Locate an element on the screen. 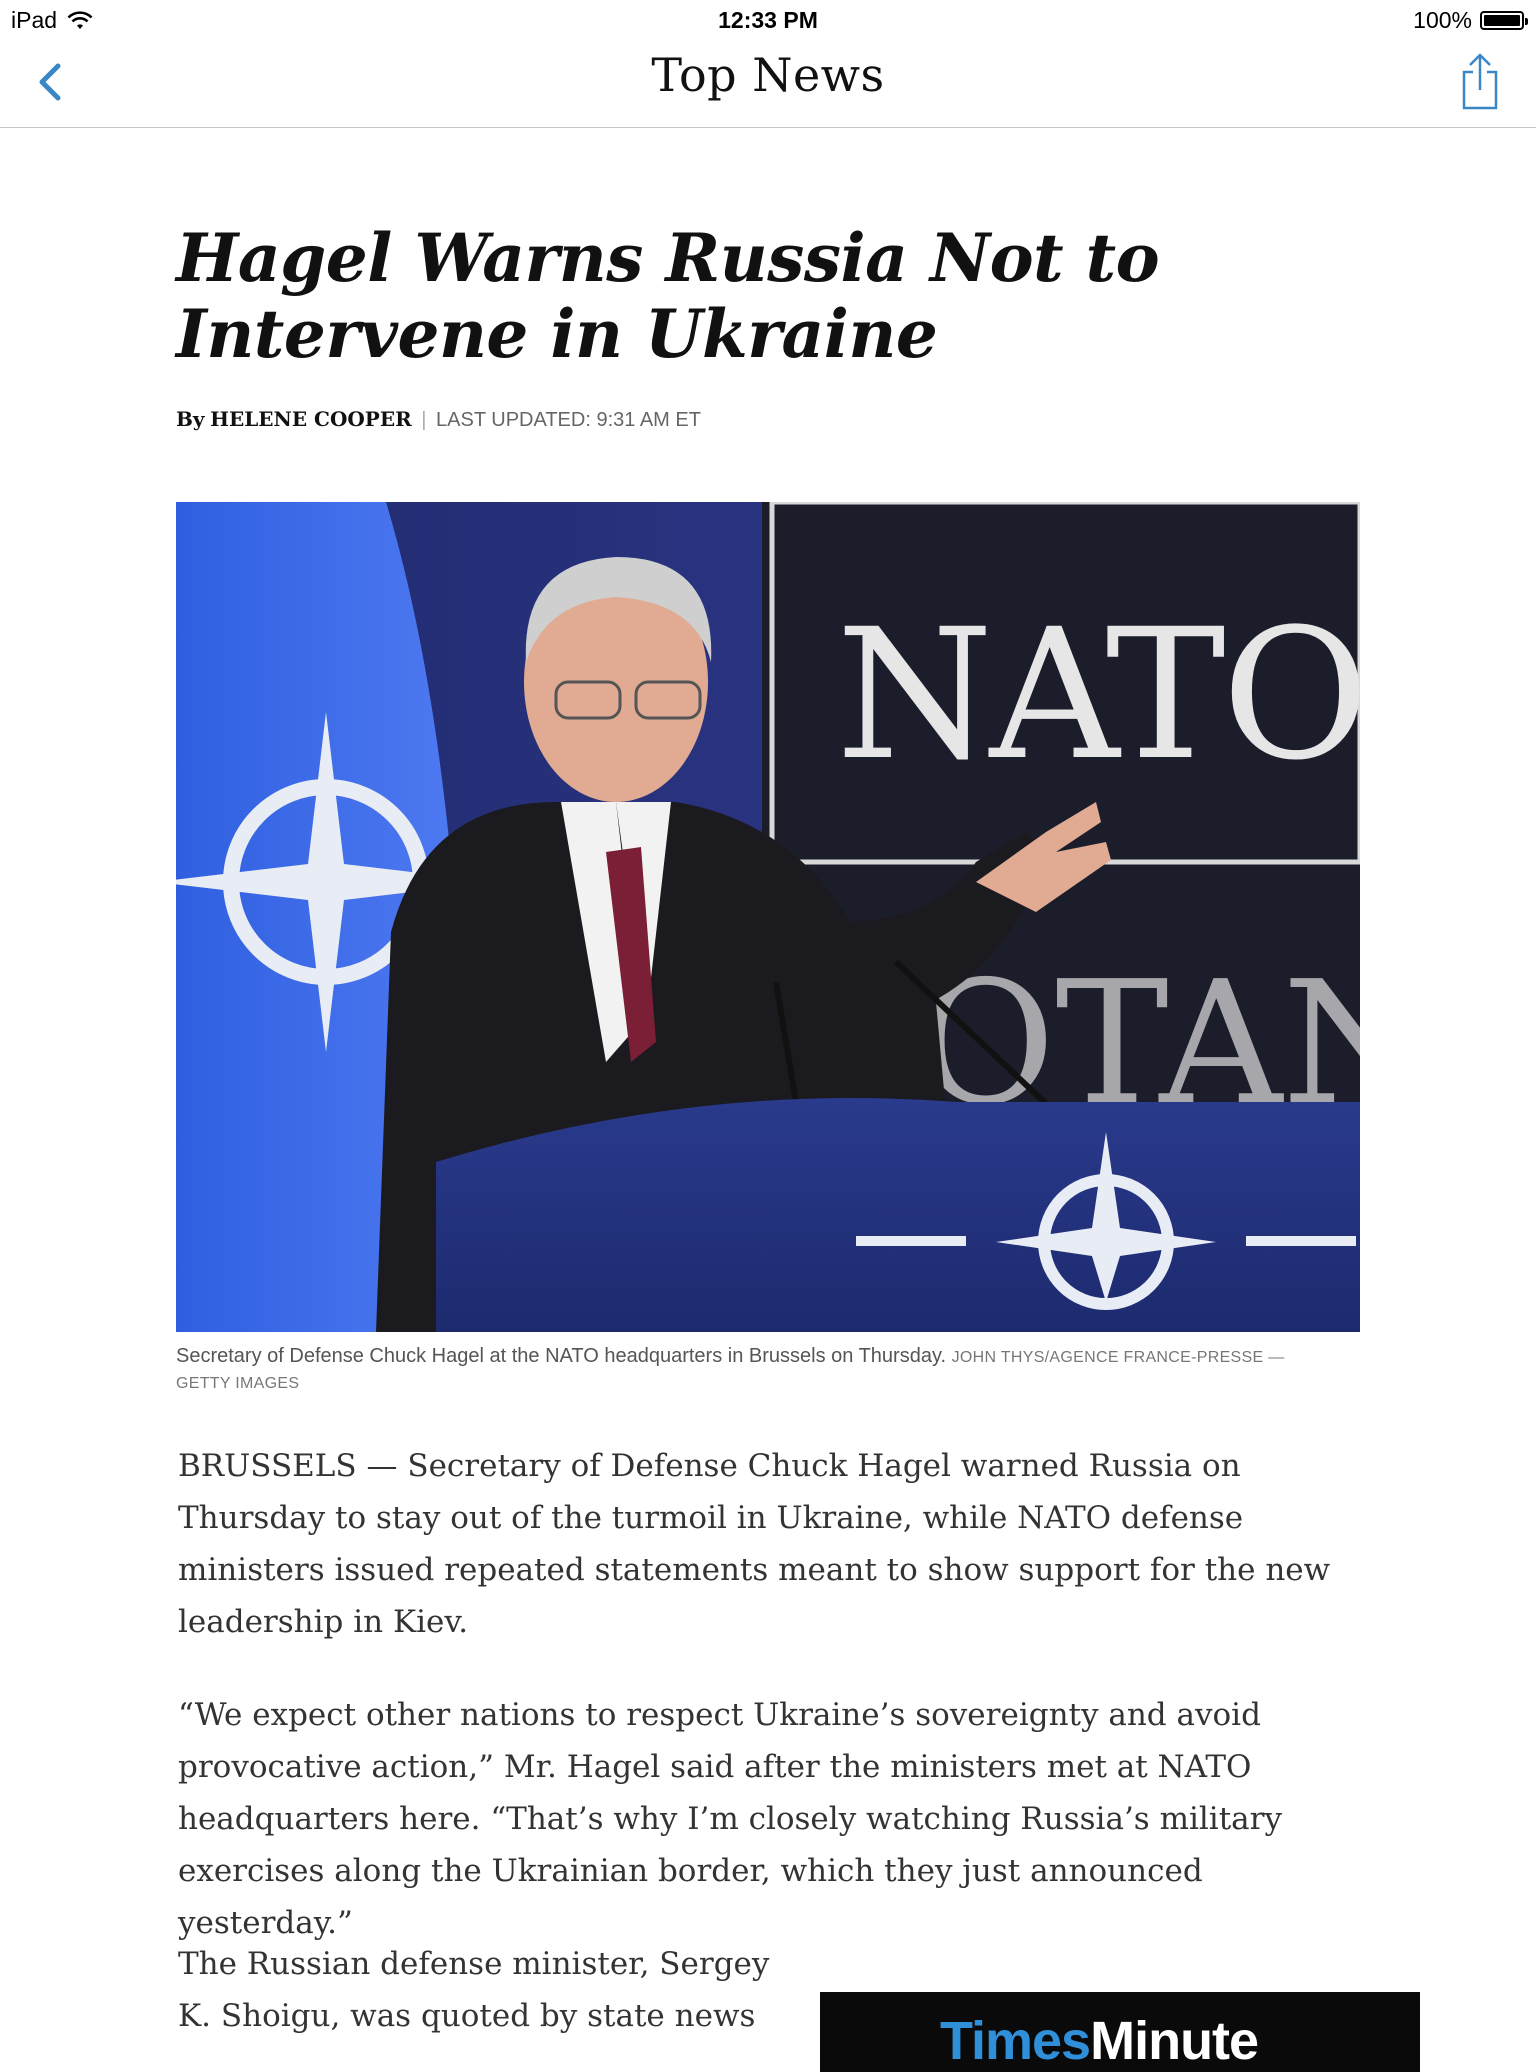  status-time: 12:33 PM is located at coordinates (768, 20).